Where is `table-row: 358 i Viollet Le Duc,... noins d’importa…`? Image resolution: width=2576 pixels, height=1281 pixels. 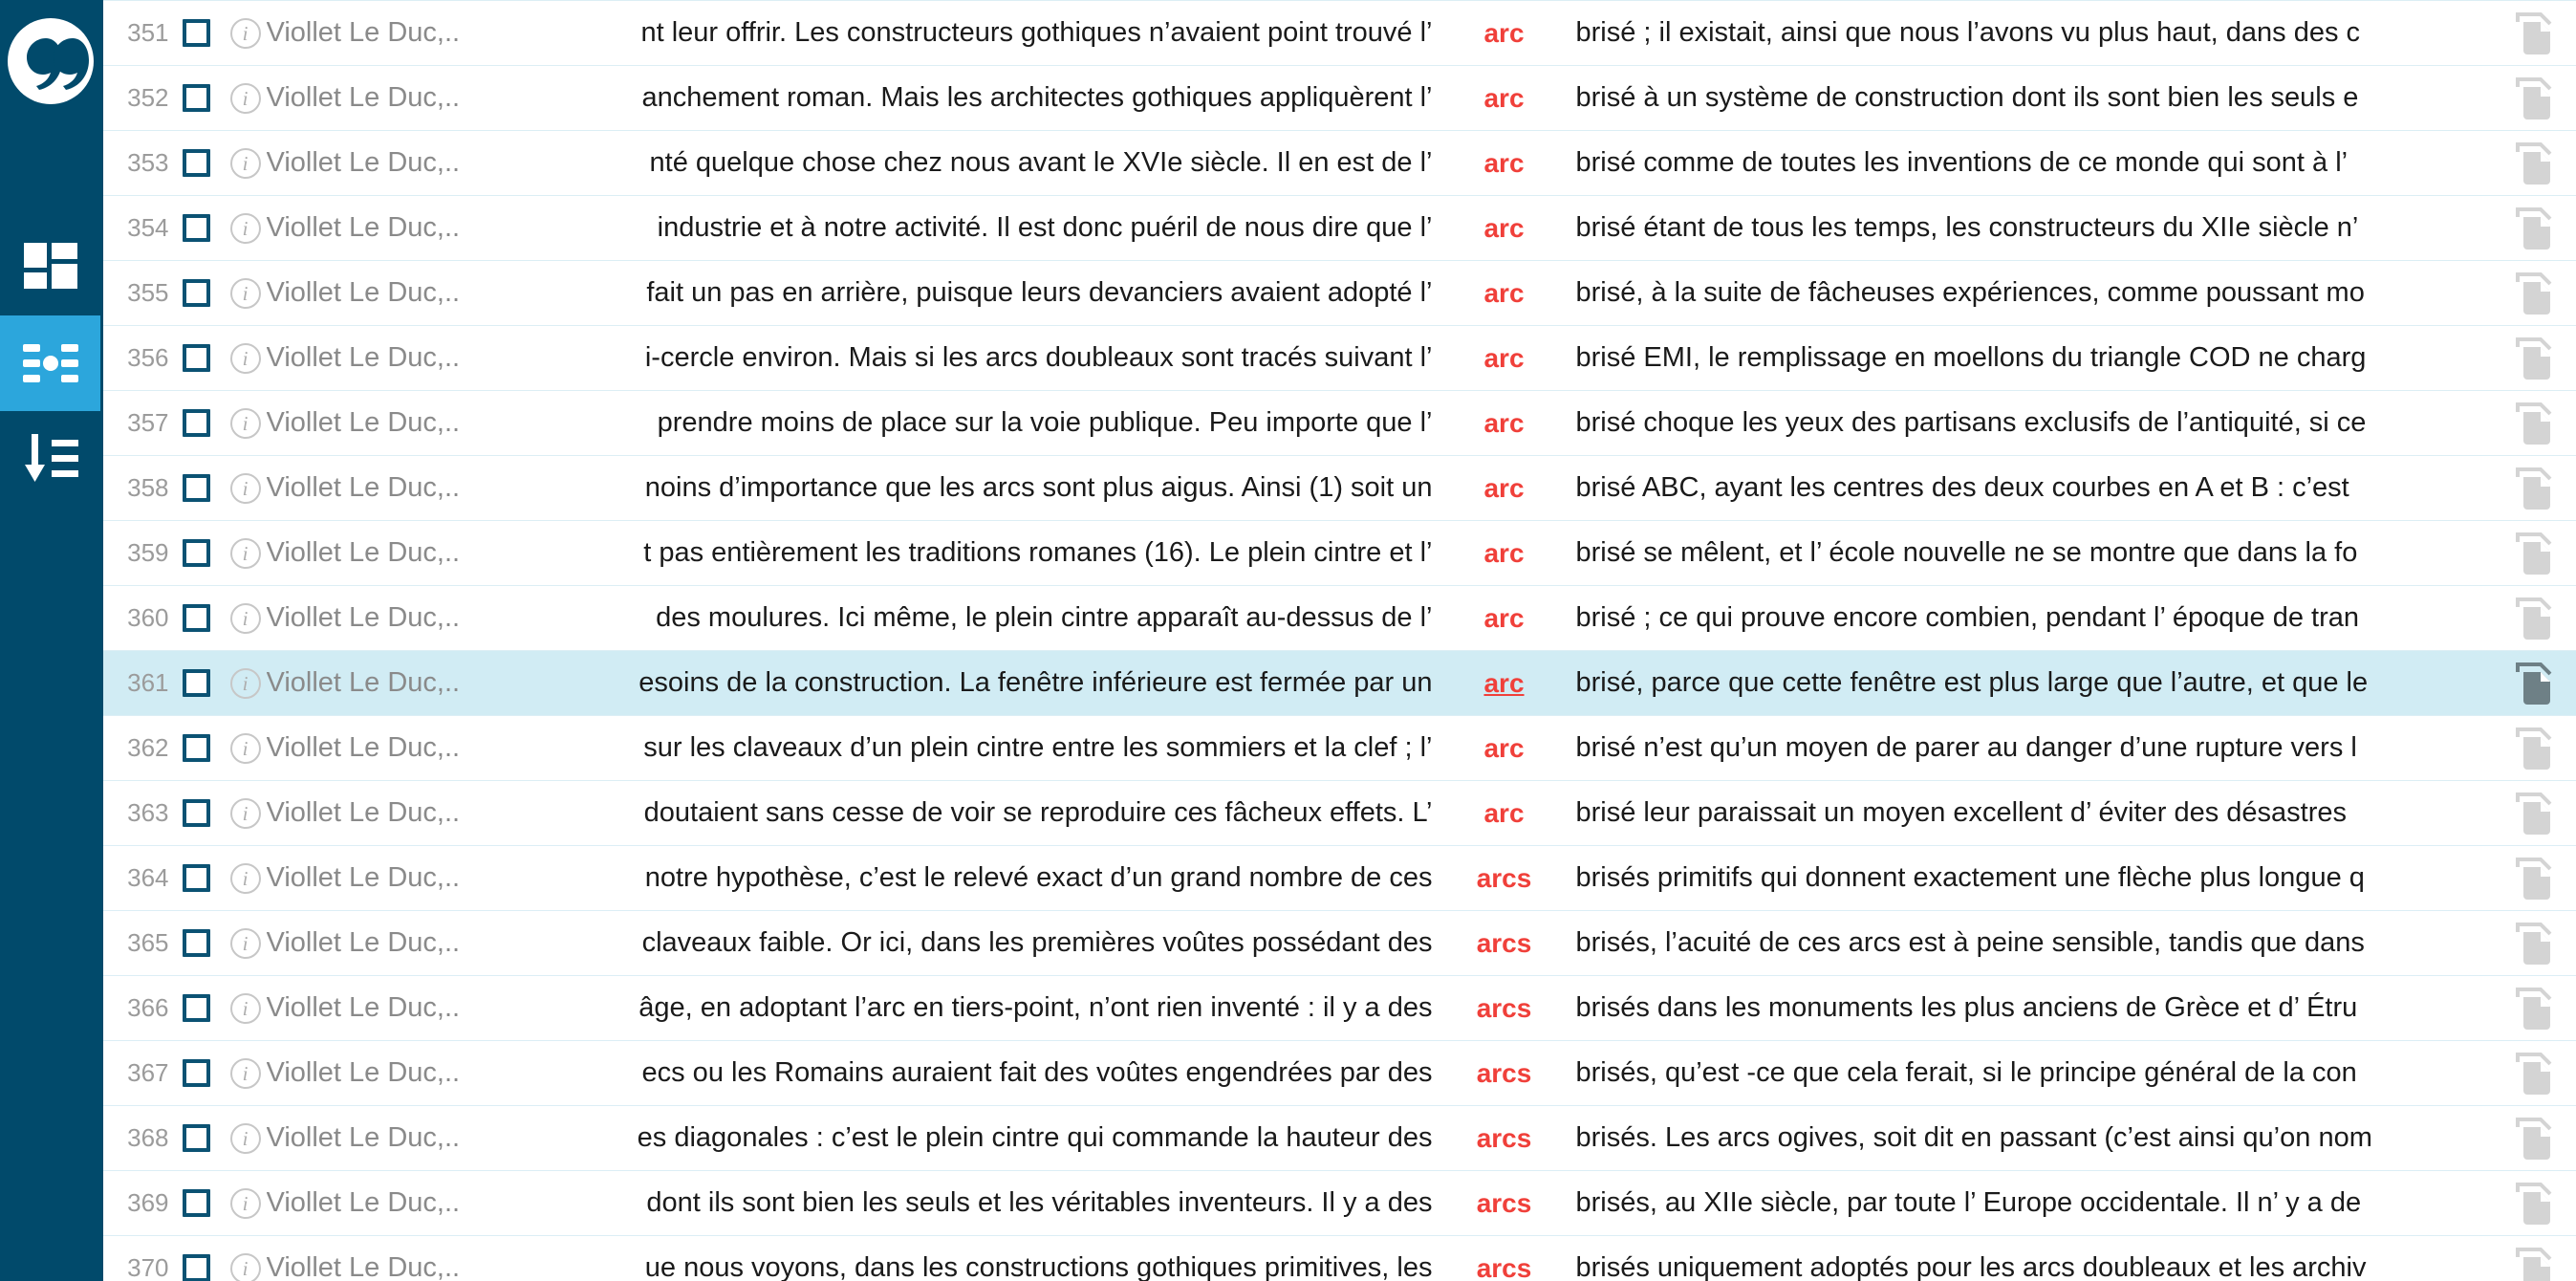 table-row: 358 i Viollet Le Duc,... noins d’importa… is located at coordinates (1338, 488).